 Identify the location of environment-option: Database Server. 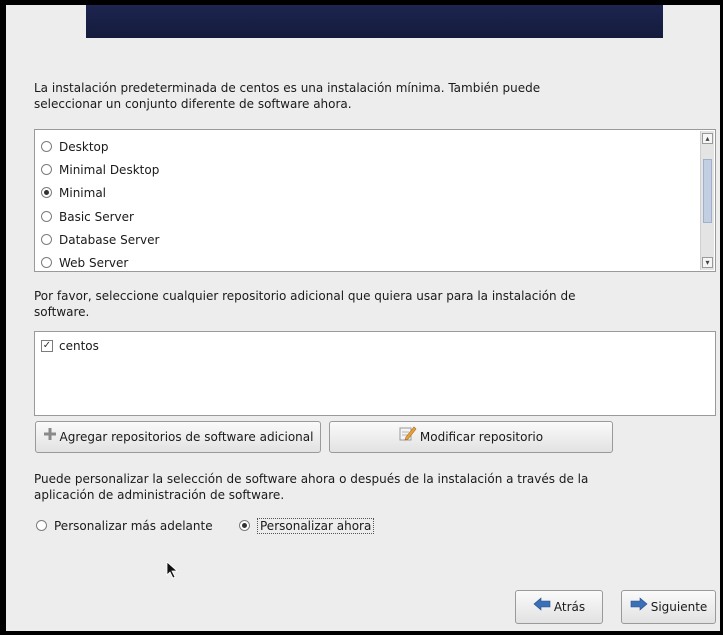
(100, 240).